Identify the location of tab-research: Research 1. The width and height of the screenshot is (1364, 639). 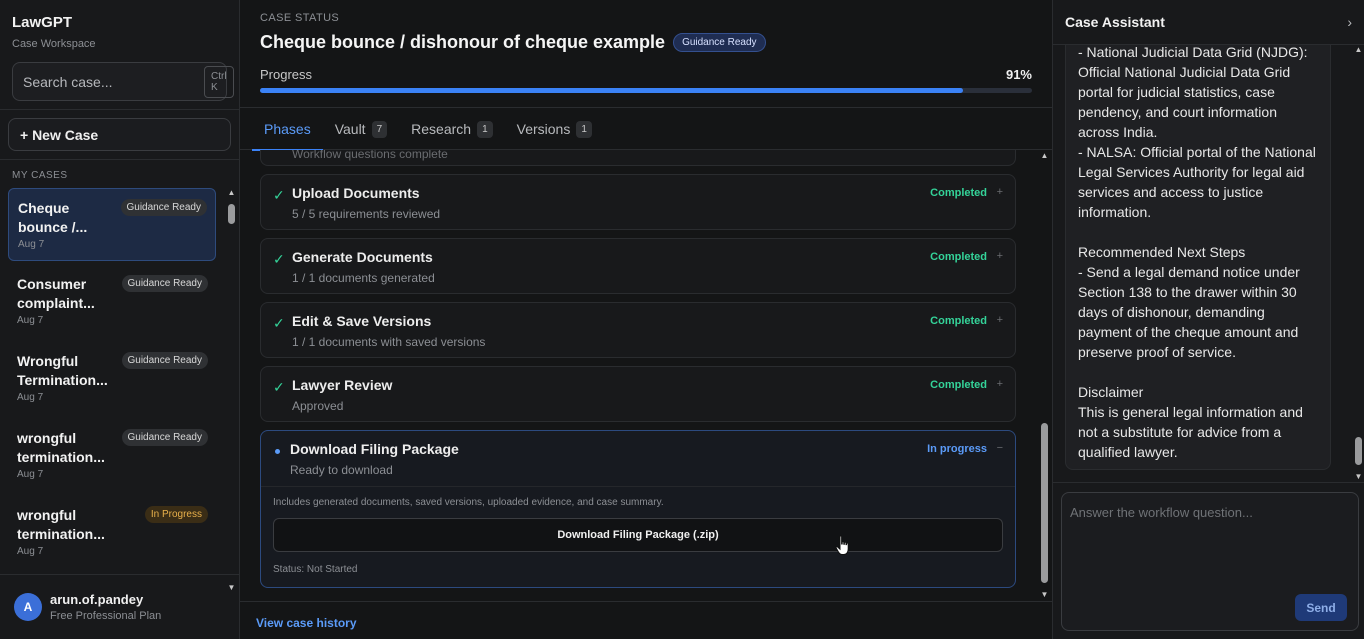
(451, 129).